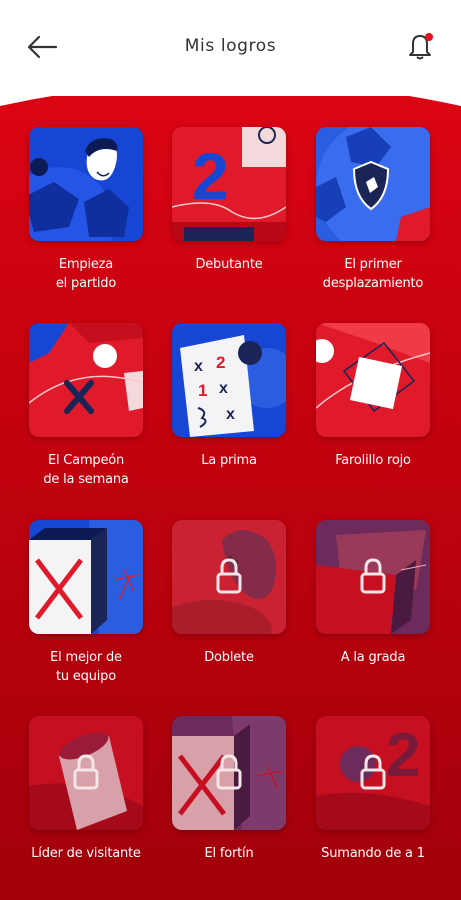 The width and height of the screenshot is (461, 900). I want to click on achievement-empieza-el-partido: Empieza el partido, so click(86, 210).